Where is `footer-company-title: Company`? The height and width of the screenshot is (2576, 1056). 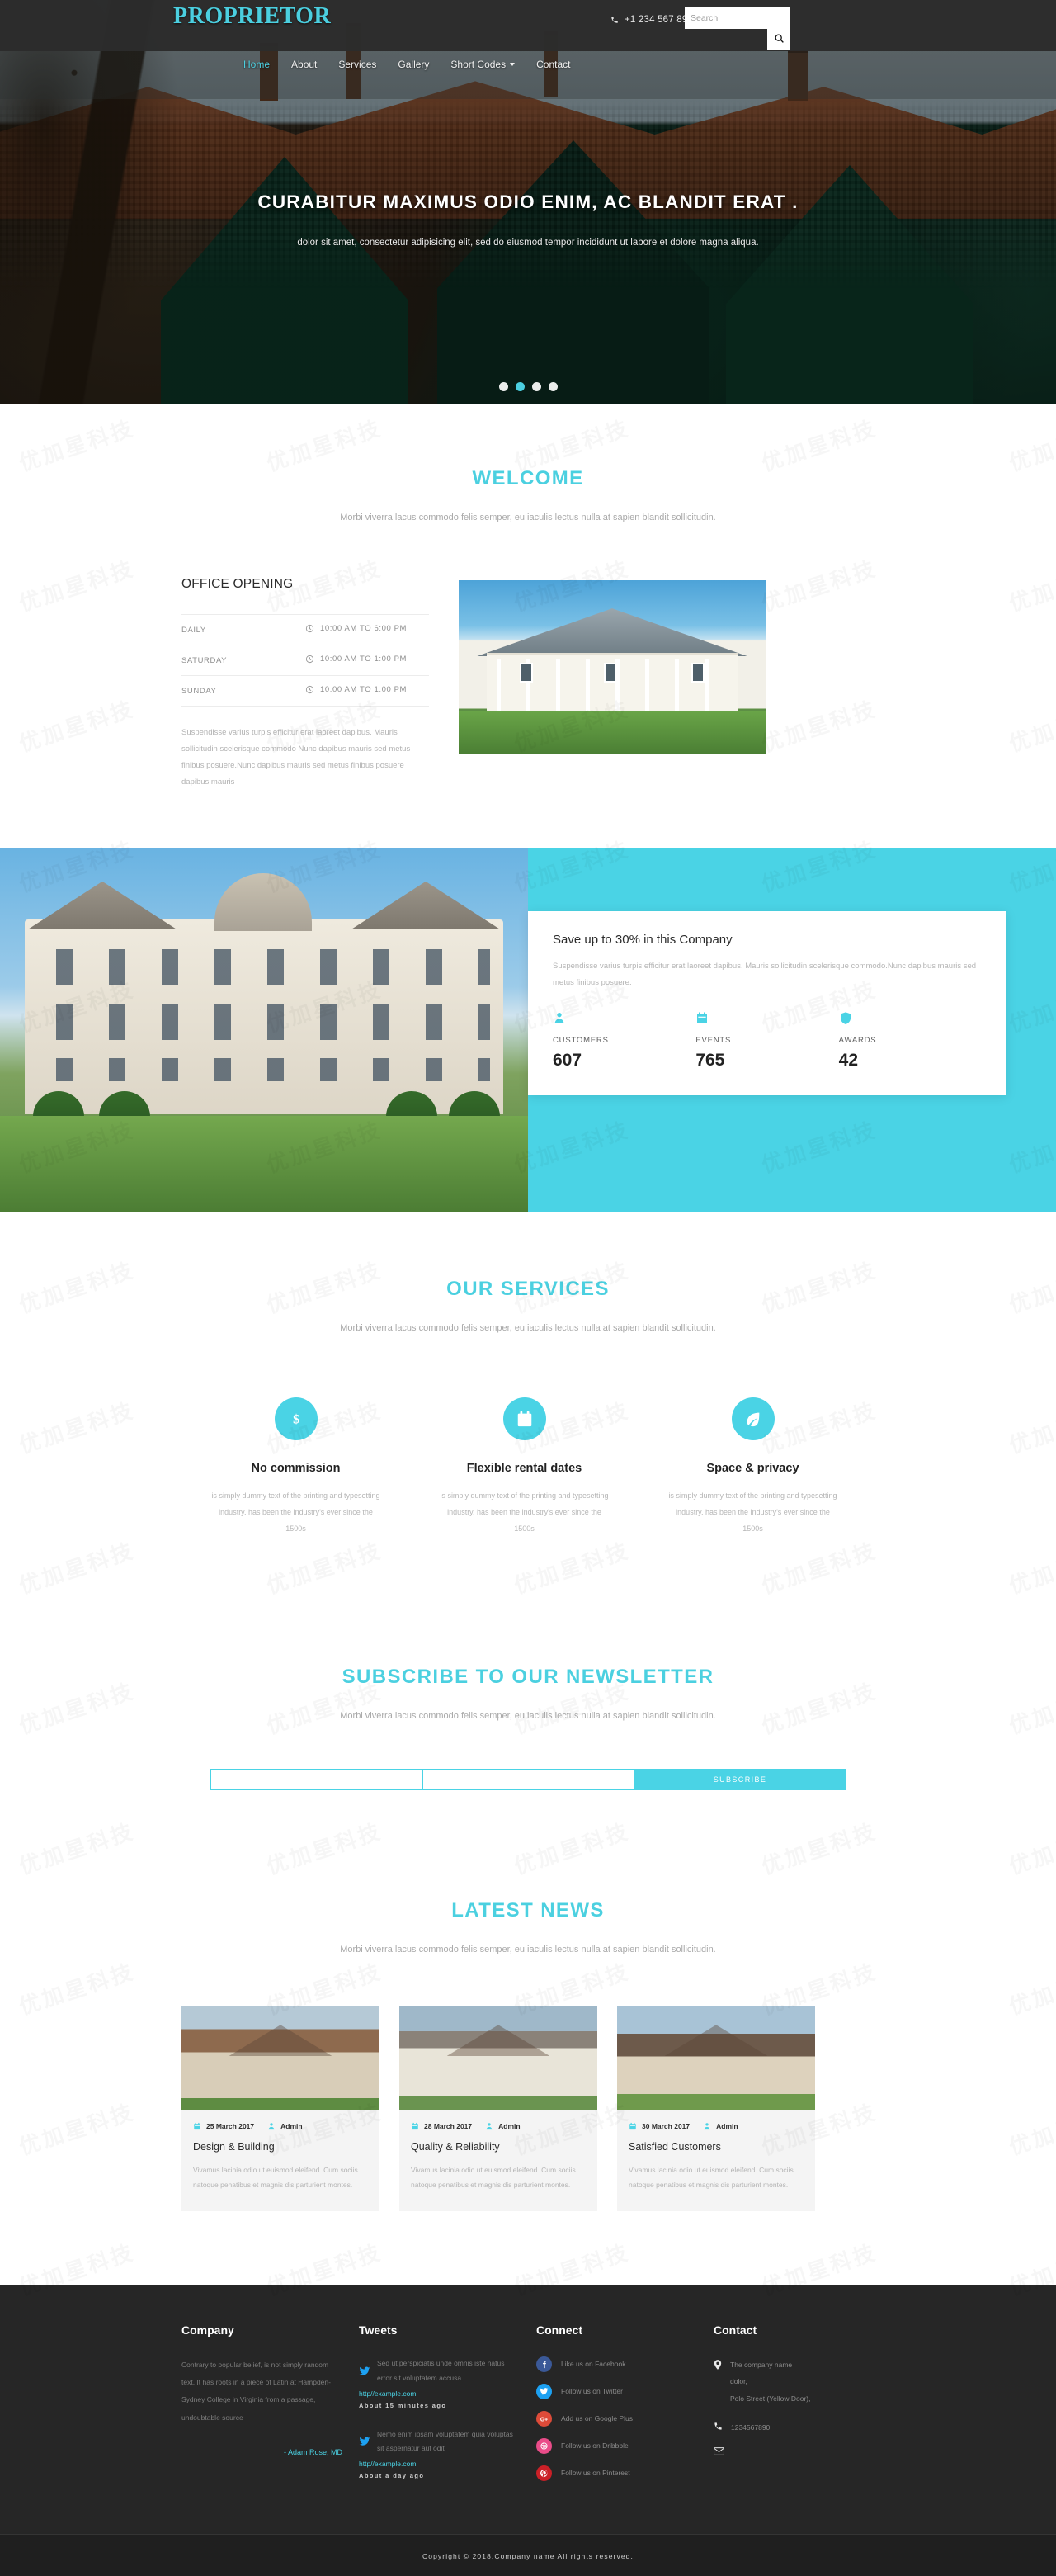
footer-company-title: Company is located at coordinates (208, 2330).